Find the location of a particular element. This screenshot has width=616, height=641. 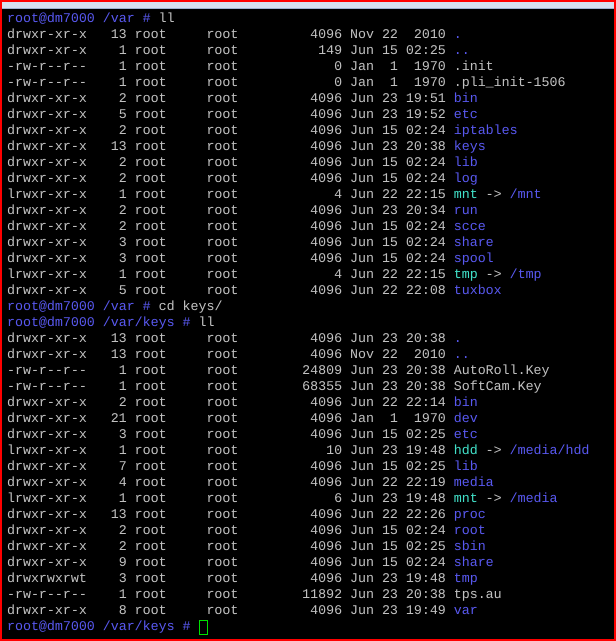

file-size: 68355 is located at coordinates (321, 387).